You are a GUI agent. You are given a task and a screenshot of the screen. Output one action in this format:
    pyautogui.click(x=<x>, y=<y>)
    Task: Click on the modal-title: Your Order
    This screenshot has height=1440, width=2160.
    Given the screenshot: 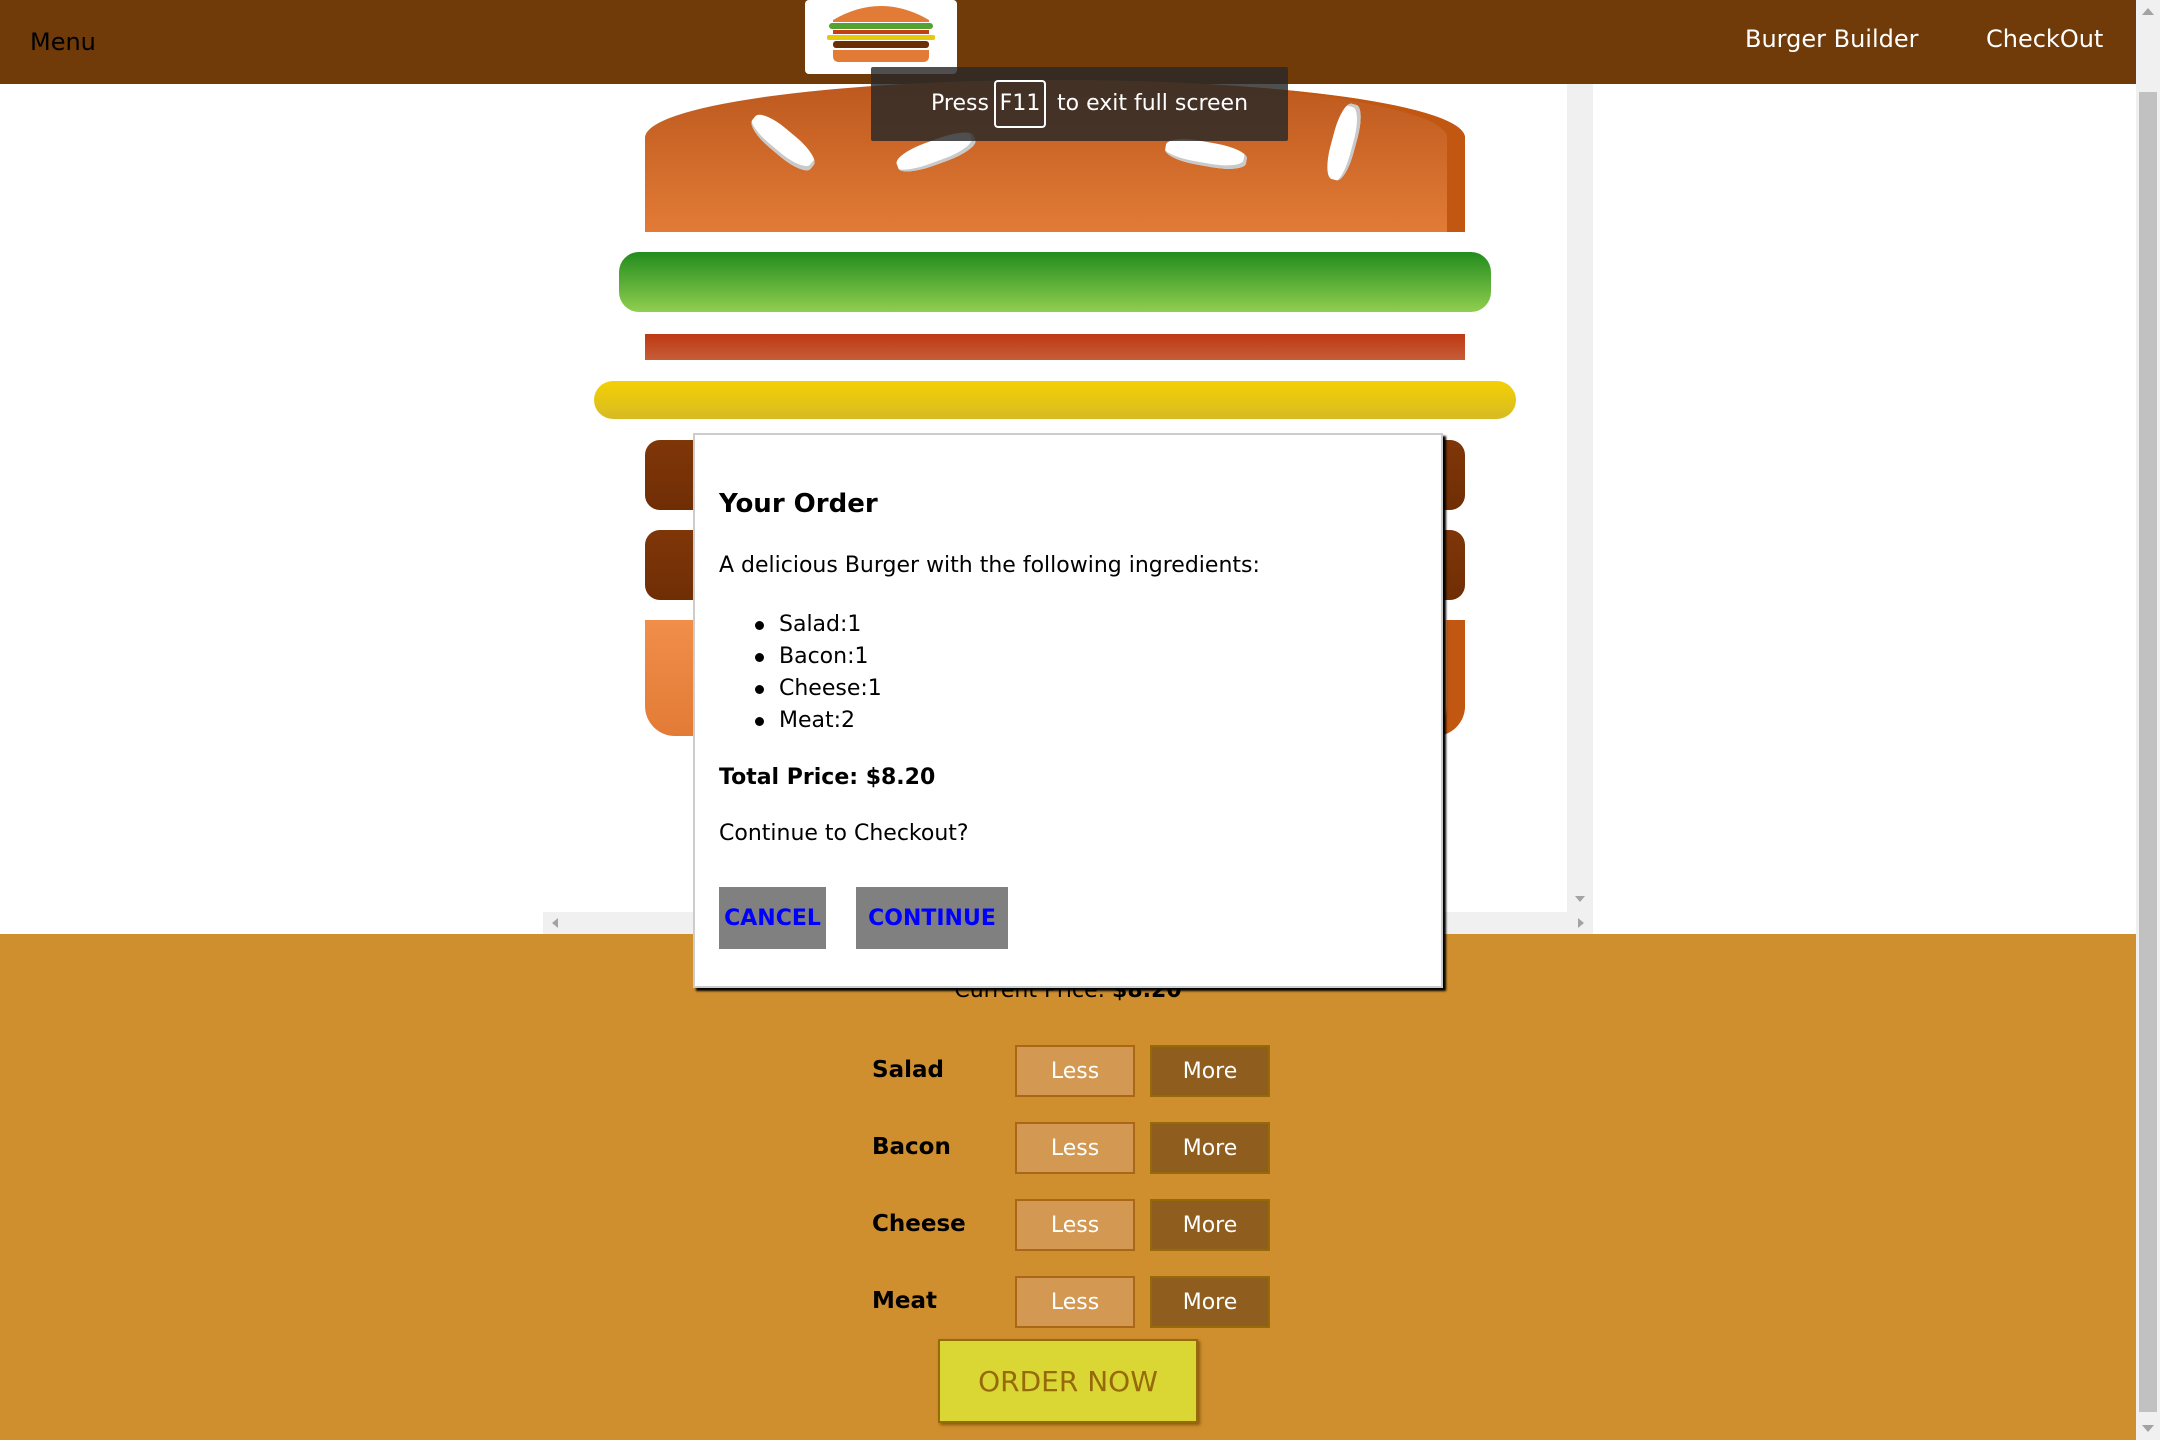 What is the action you would take?
    pyautogui.click(x=798, y=504)
    